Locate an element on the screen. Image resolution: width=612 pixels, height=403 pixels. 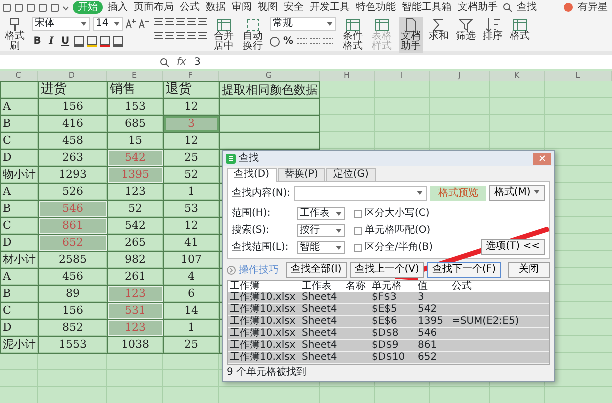
result-row: 工作簿10.xlsx Sheet4 $D$8 546 is located at coordinates (388, 334).